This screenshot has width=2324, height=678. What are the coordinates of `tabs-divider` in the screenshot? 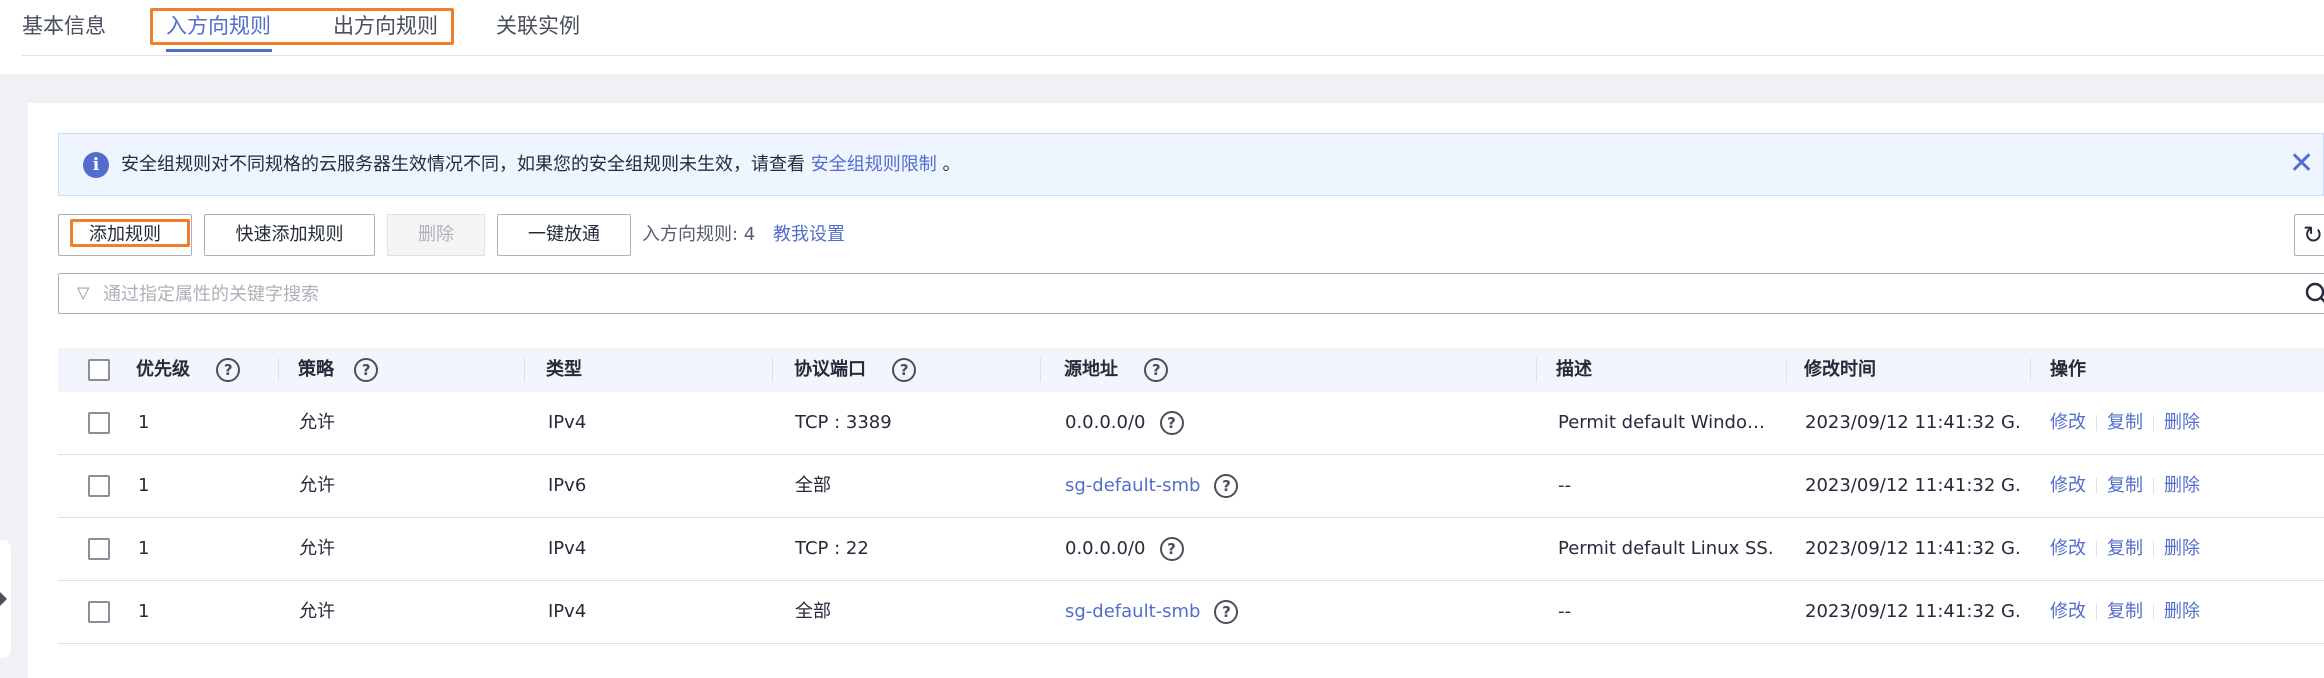 It's located at (1173, 55).